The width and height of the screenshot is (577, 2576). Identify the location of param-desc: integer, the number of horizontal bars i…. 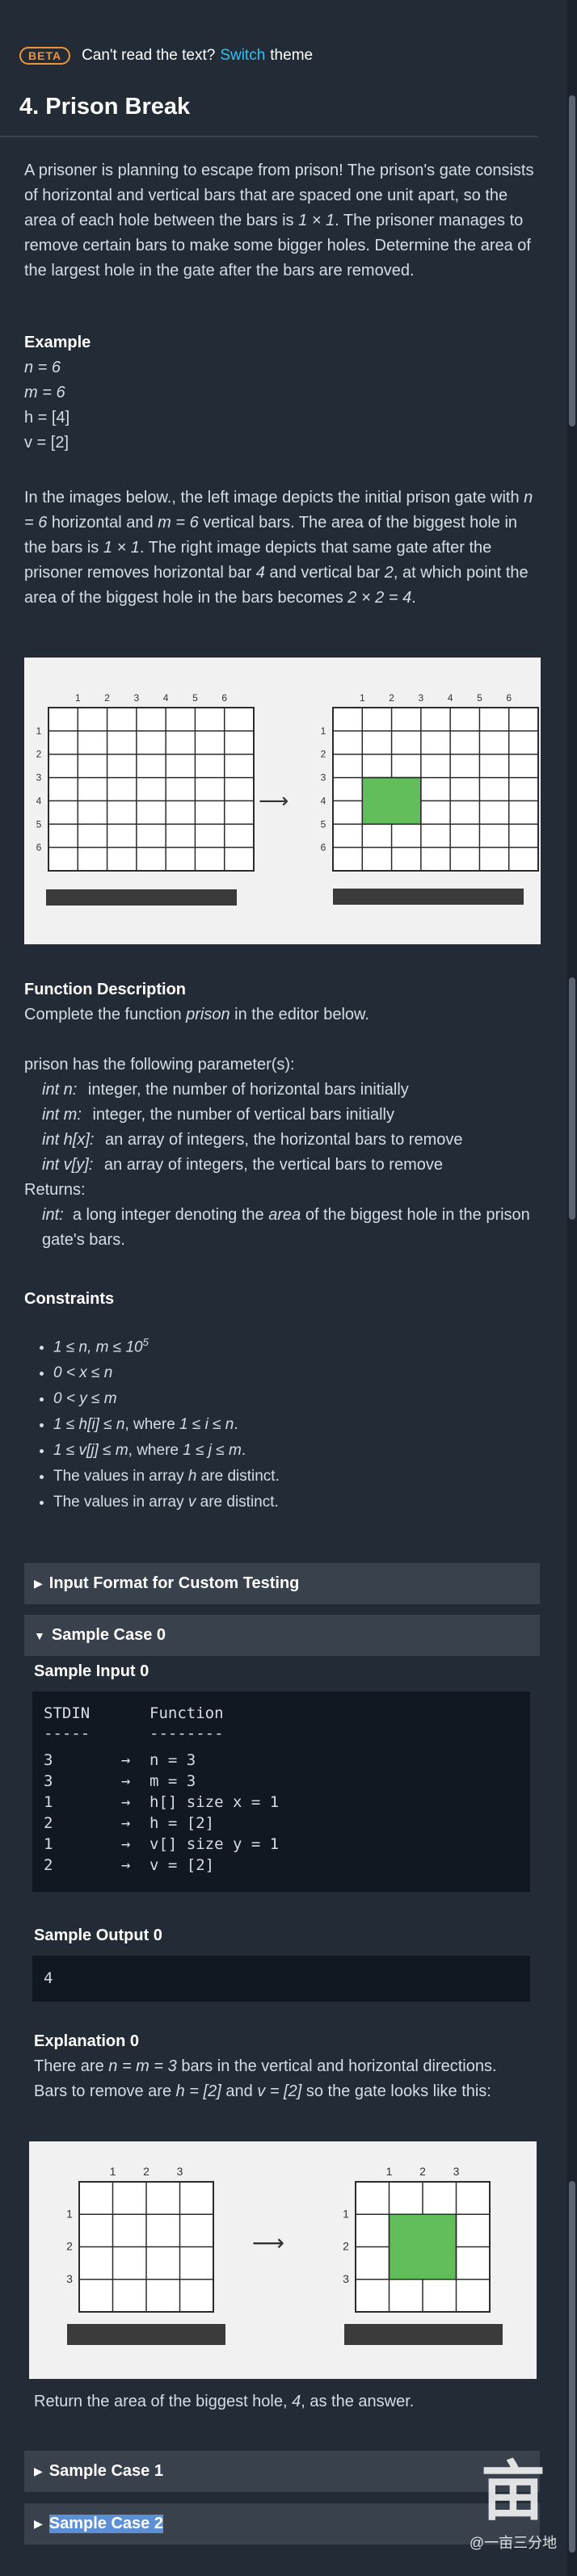
(246, 1090).